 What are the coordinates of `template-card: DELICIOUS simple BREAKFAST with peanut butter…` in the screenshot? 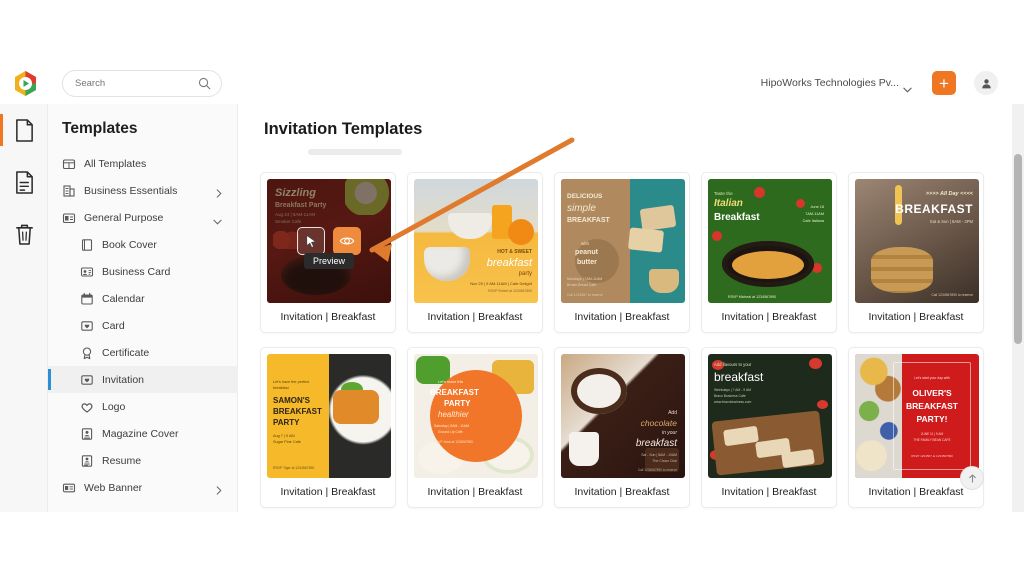 It's located at (622, 252).